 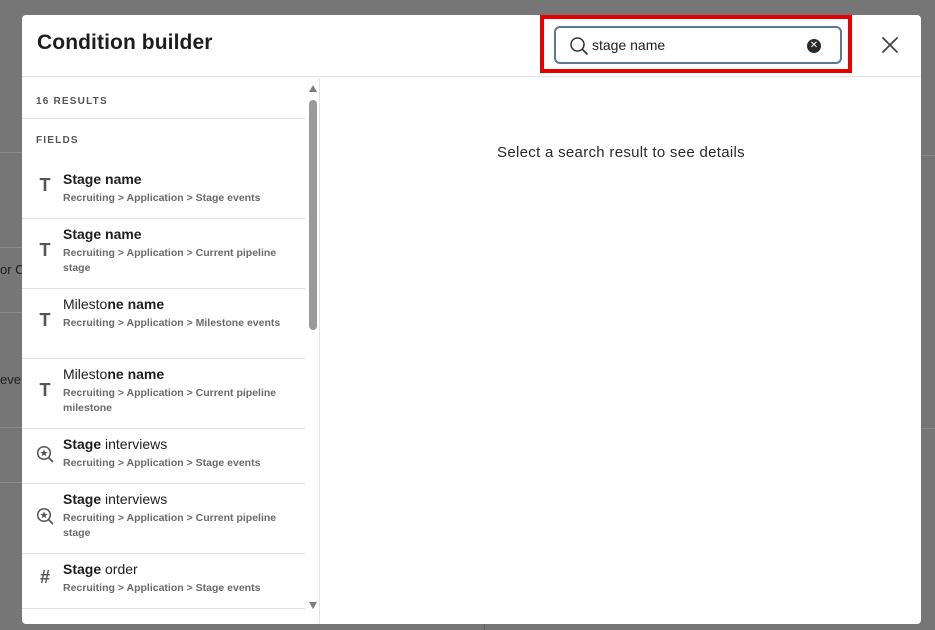 What do you see at coordinates (163, 118) in the screenshot?
I see `divider` at bounding box center [163, 118].